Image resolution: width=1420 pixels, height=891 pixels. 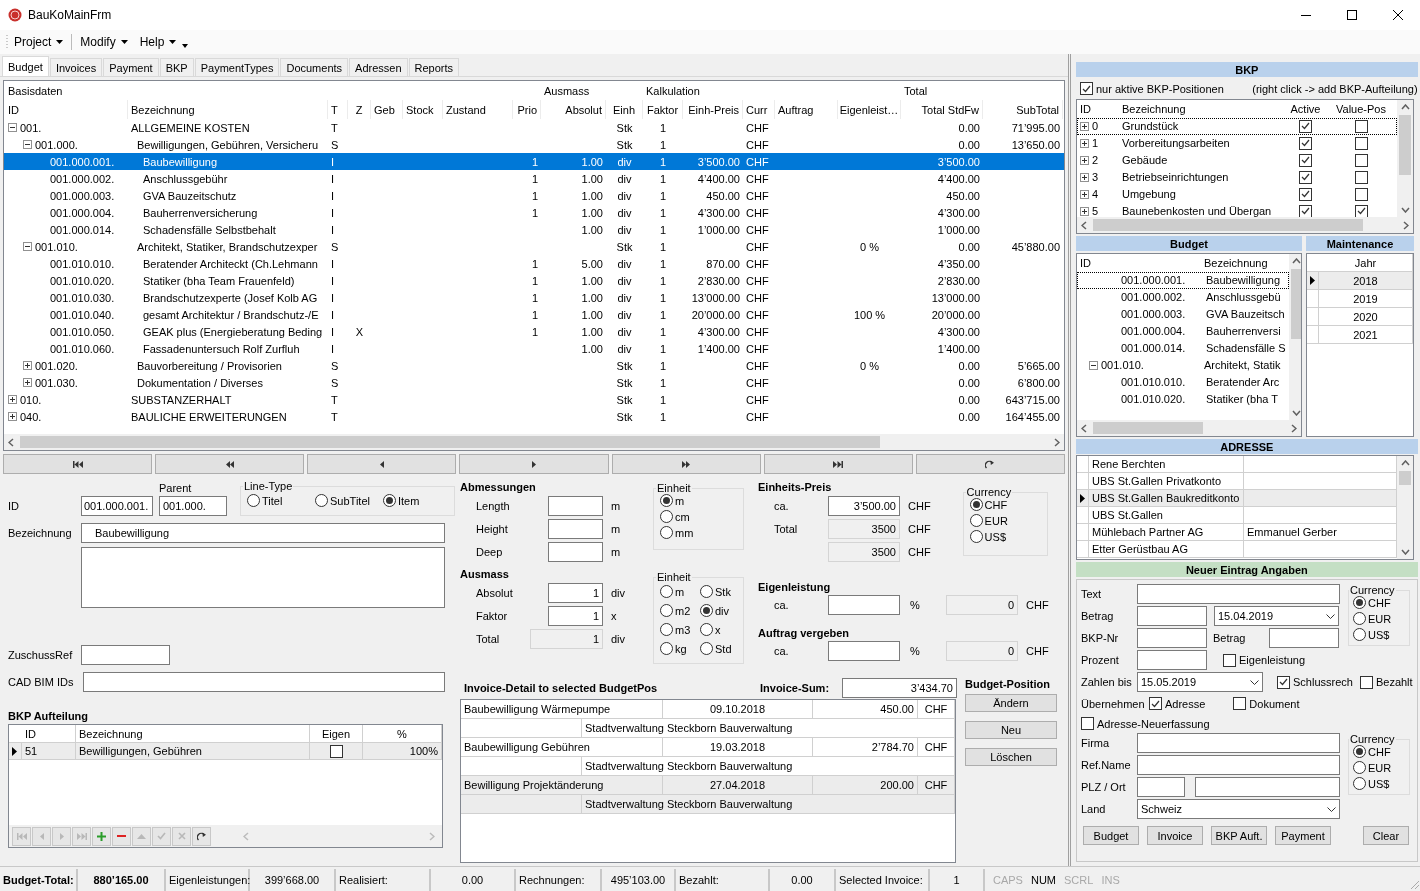 I want to click on tab: Documents, so click(x=314, y=67).